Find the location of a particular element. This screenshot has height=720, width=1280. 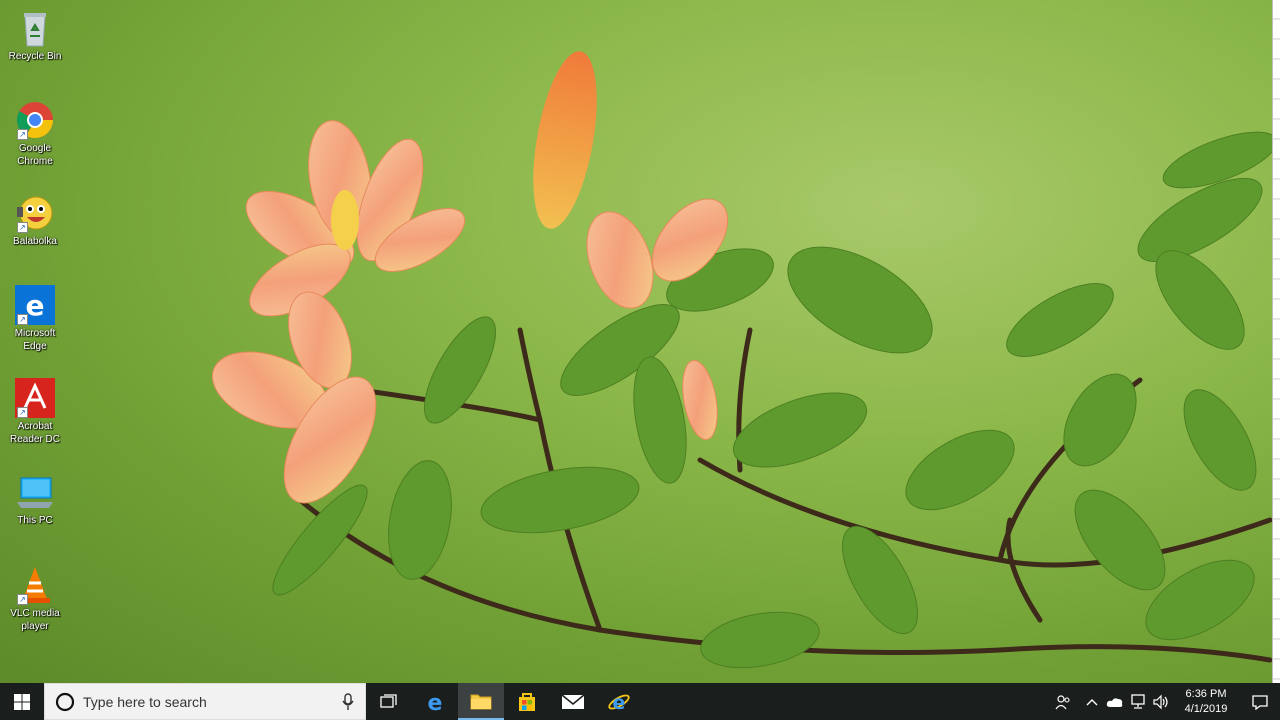

people-icon is located at coordinates (1063, 701).